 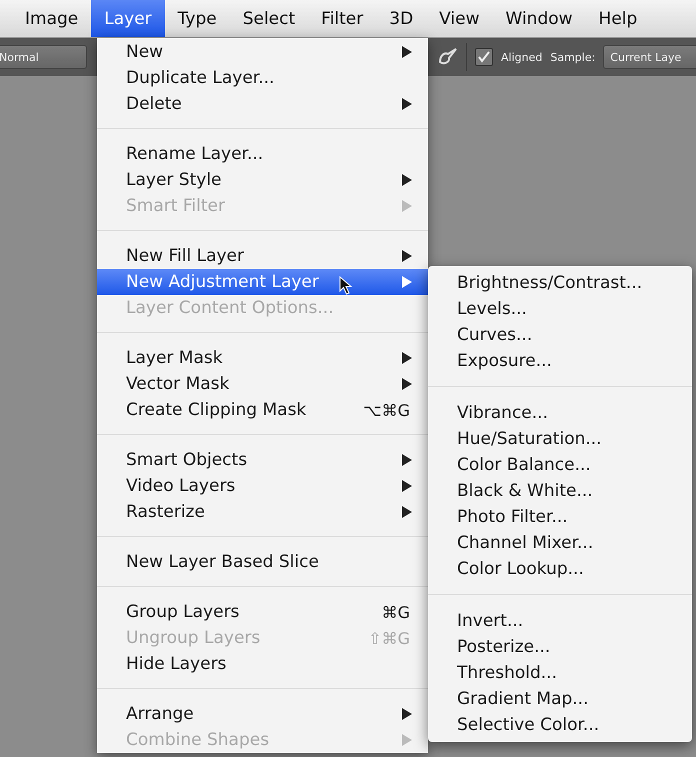 What do you see at coordinates (262, 256) in the screenshot?
I see `menu-item: New Fill Layer` at bounding box center [262, 256].